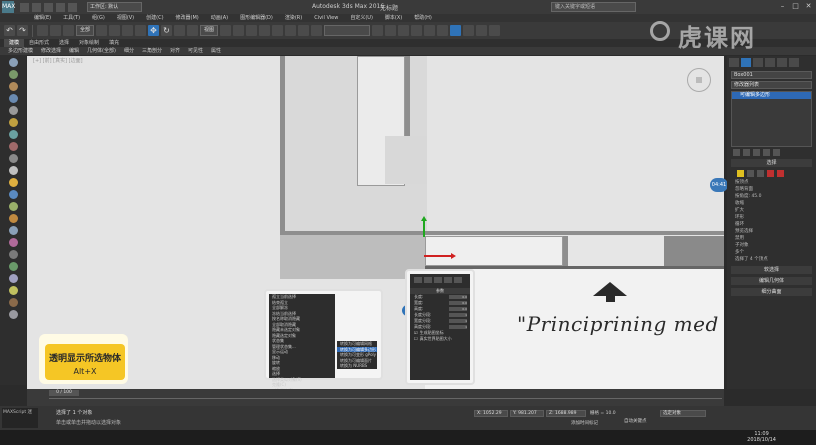  Describe the element at coordinates (209, 30) in the screenshot. I see `reference-coordinate-dropdown: 视图` at that location.